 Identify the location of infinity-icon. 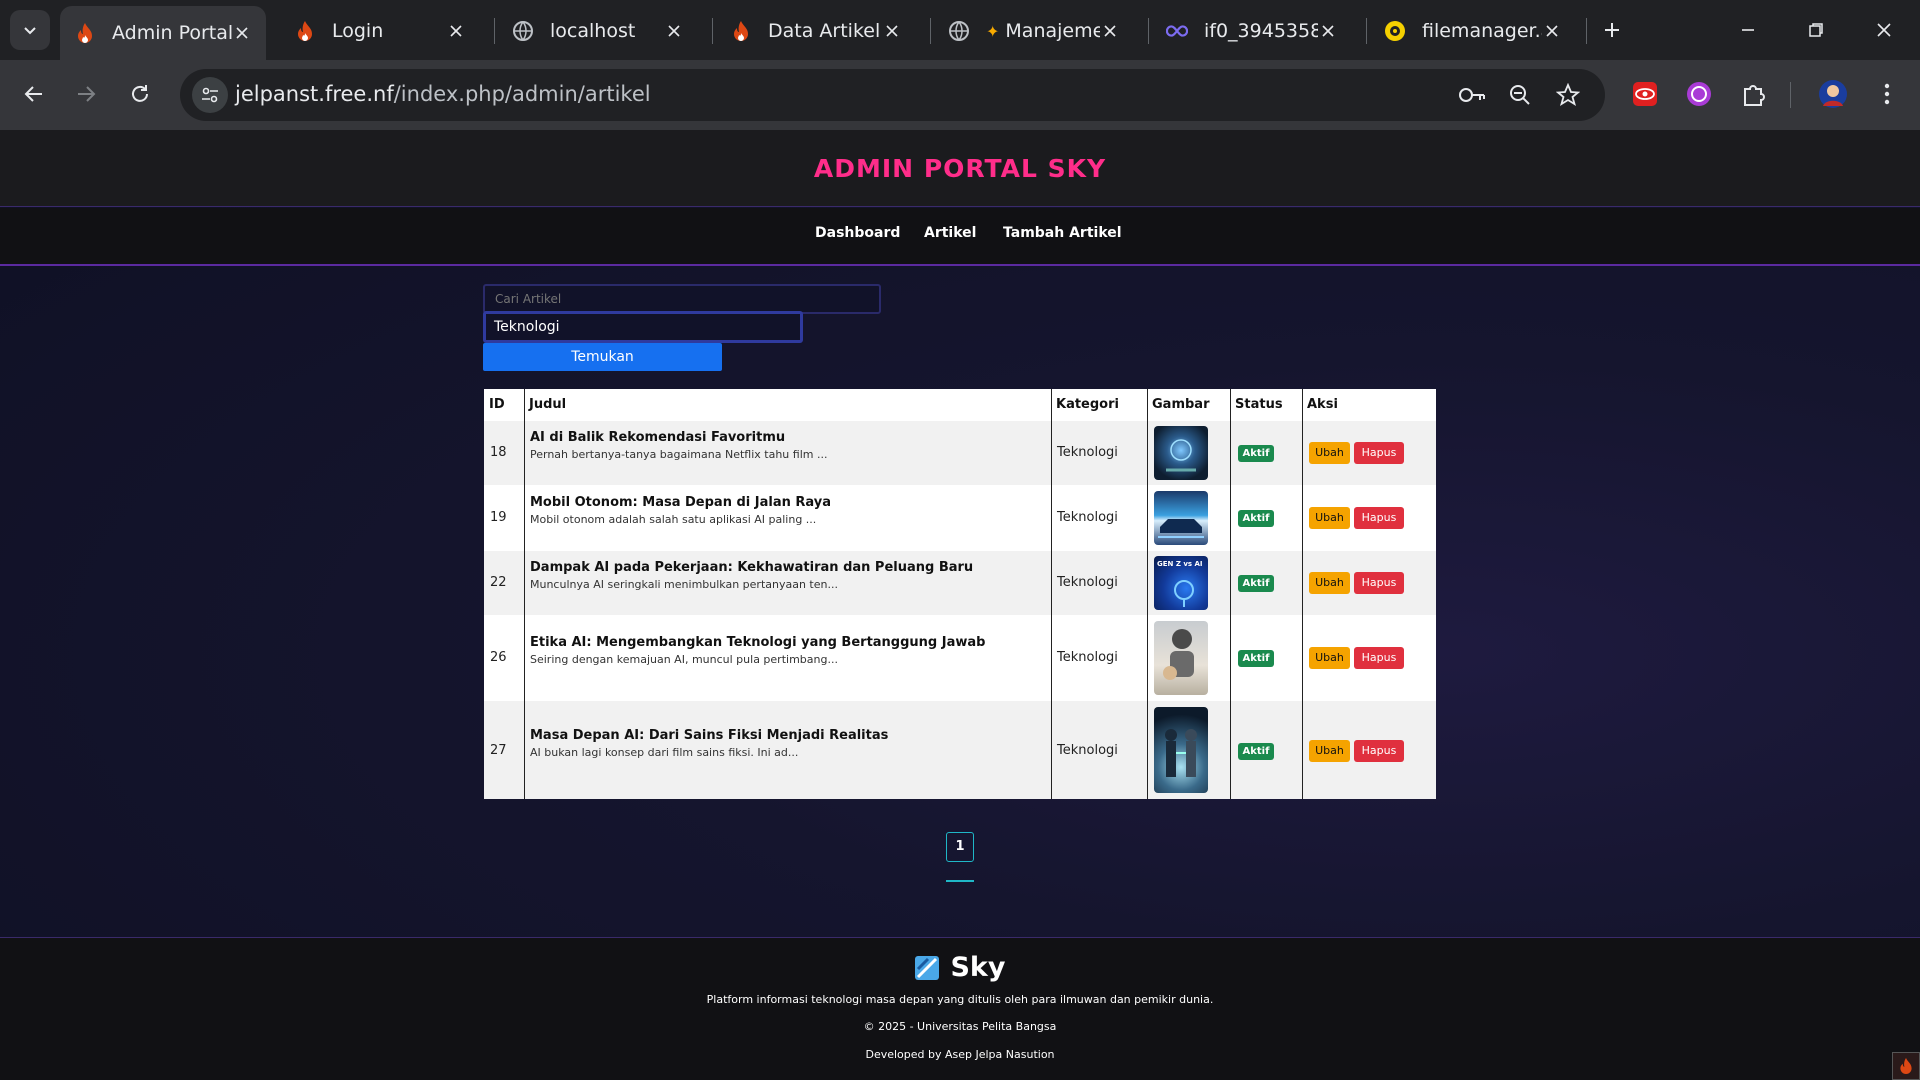
(1177, 31).